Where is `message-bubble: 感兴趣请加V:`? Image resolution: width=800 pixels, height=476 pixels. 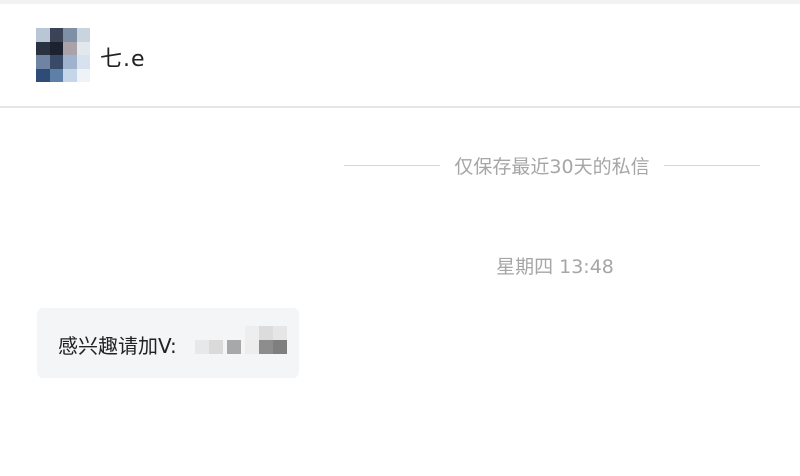 message-bubble: 感兴趣请加V: is located at coordinates (168, 343).